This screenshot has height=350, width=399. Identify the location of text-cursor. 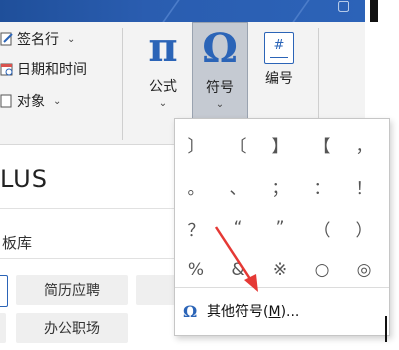
(386, 329).